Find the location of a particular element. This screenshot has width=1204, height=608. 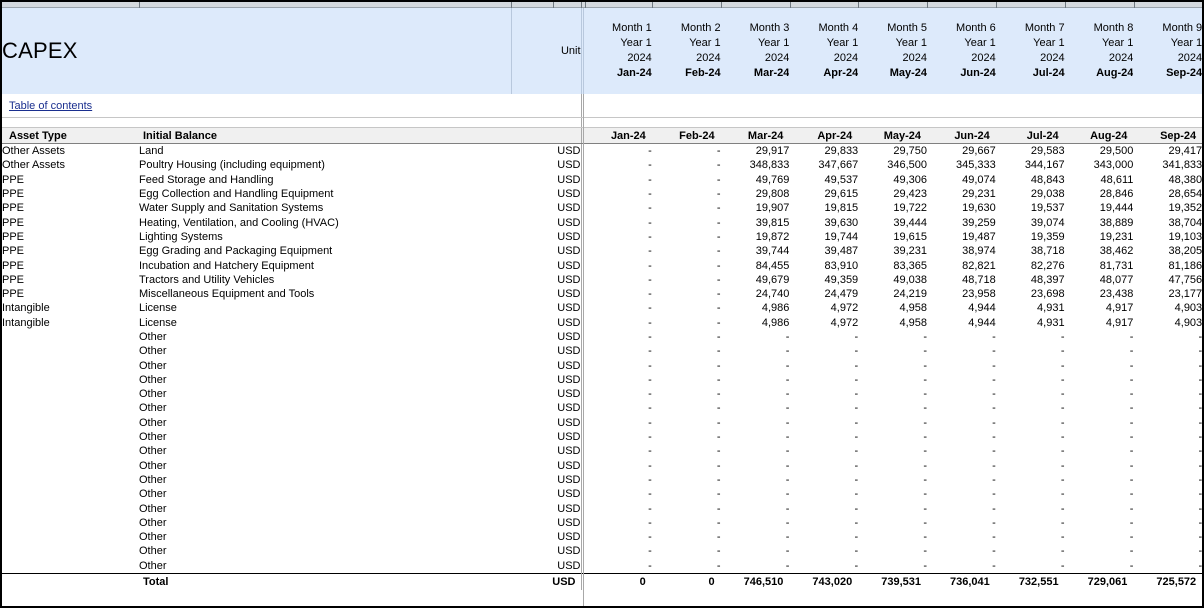

total-label: Total is located at coordinates (325, 581).